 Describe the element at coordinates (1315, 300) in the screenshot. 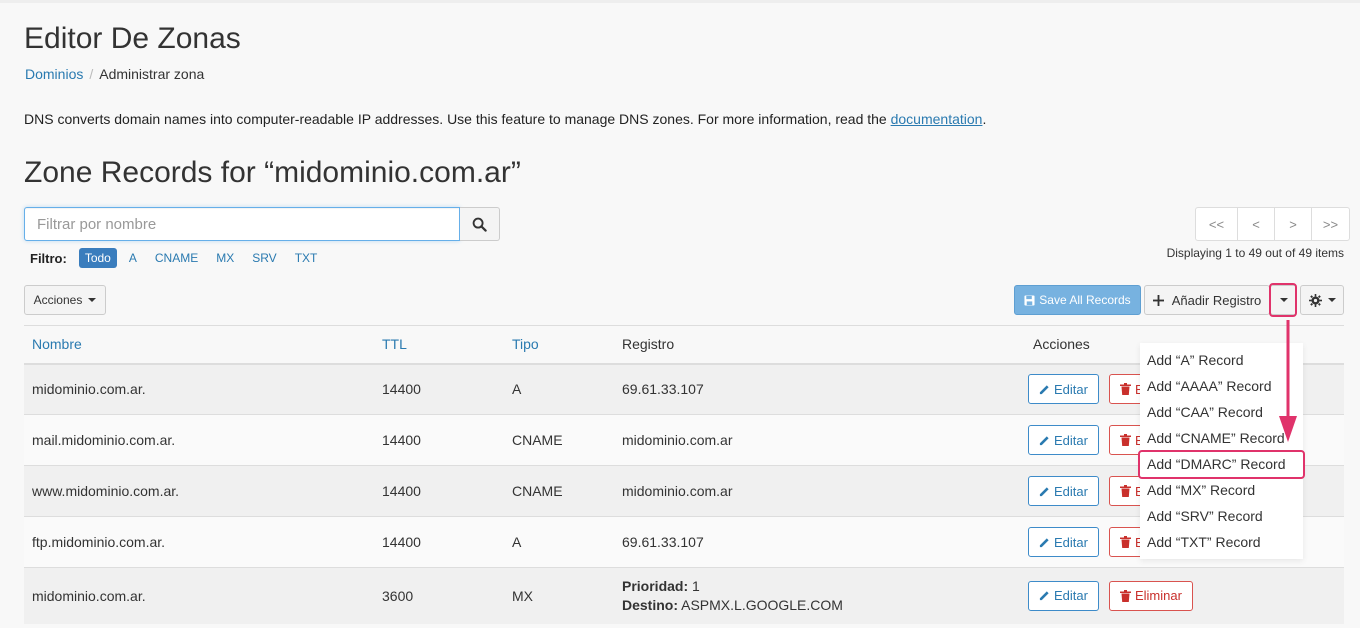

I see `gear-icon` at that location.